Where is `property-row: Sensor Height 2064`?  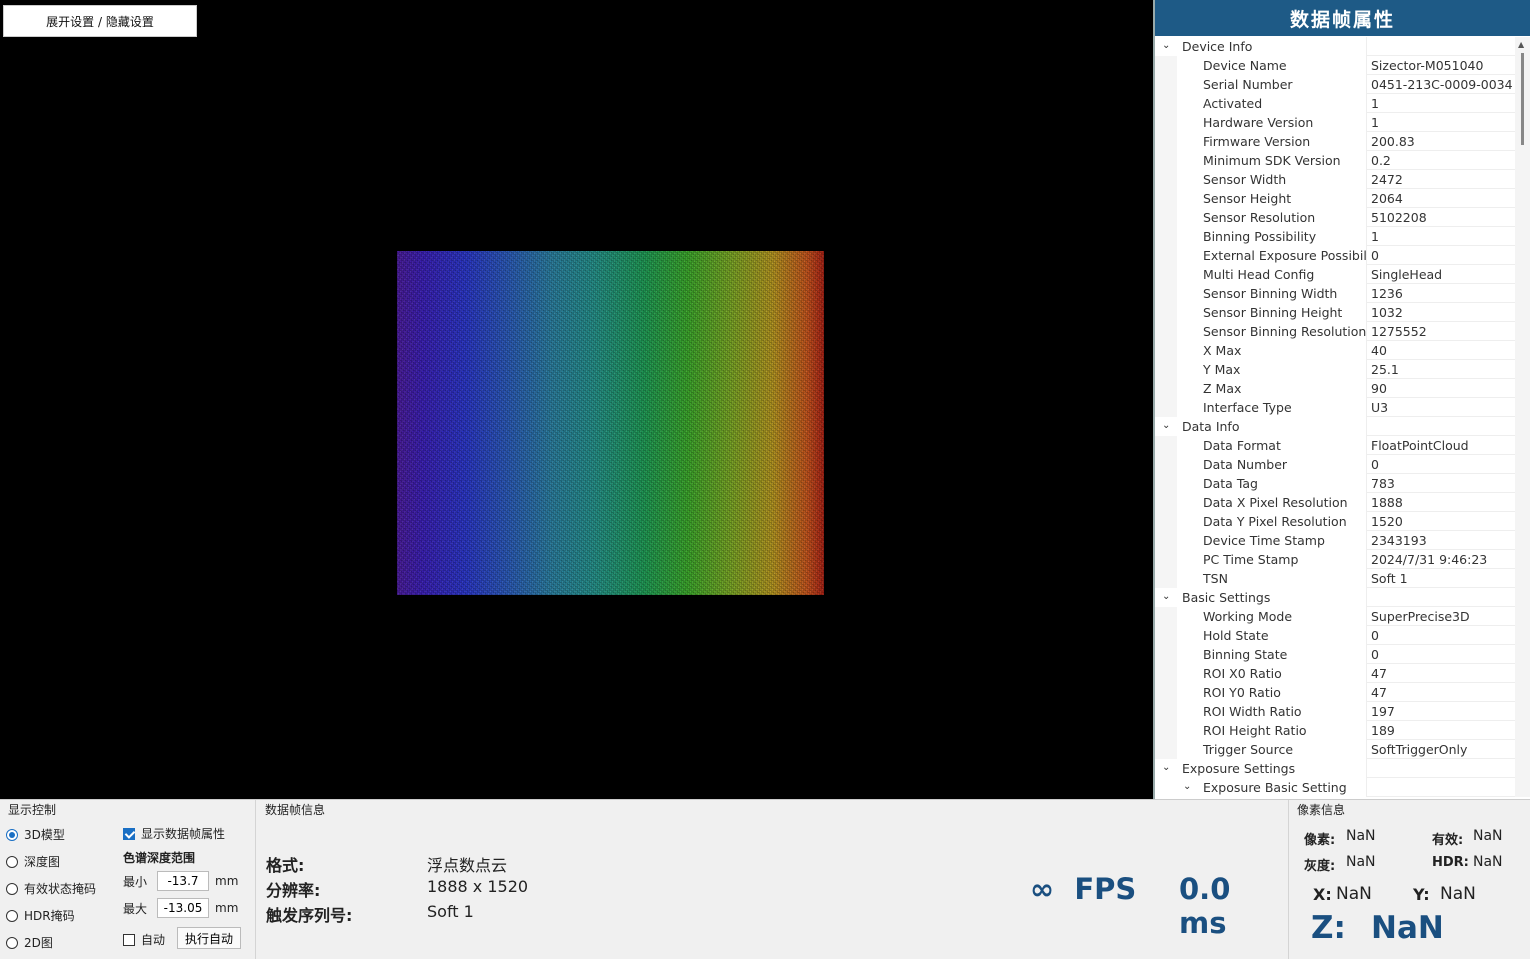 property-row: Sensor Height 2064 is located at coordinates (1336, 198).